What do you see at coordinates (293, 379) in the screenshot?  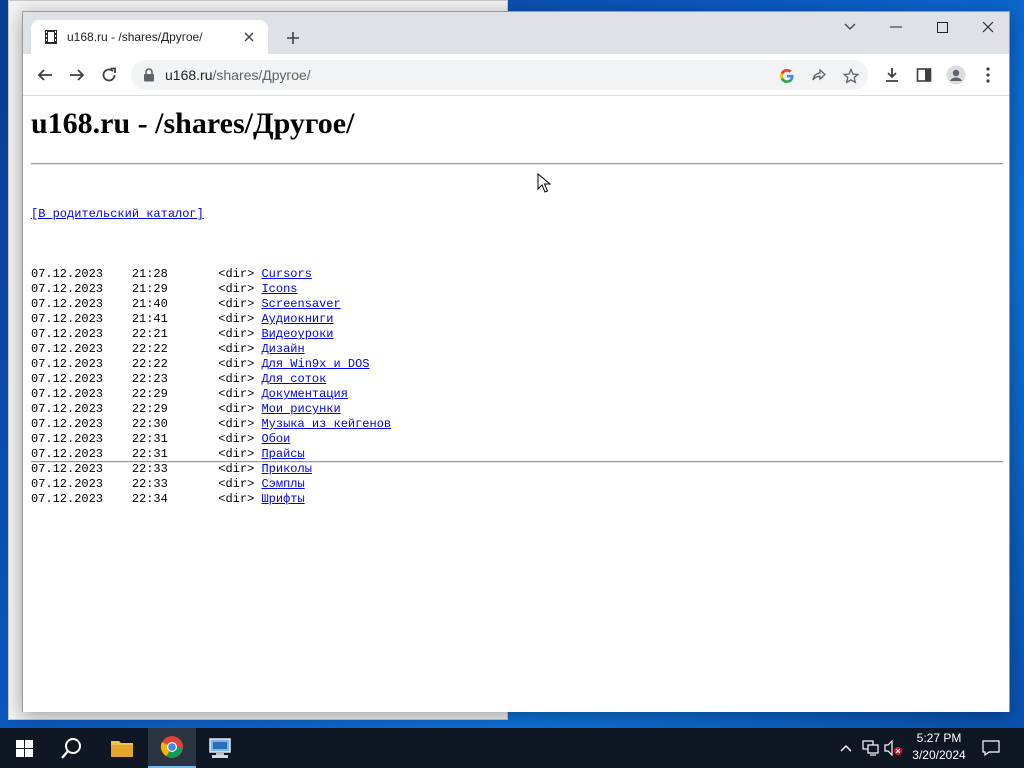 I see `entry-link: Для соток` at bounding box center [293, 379].